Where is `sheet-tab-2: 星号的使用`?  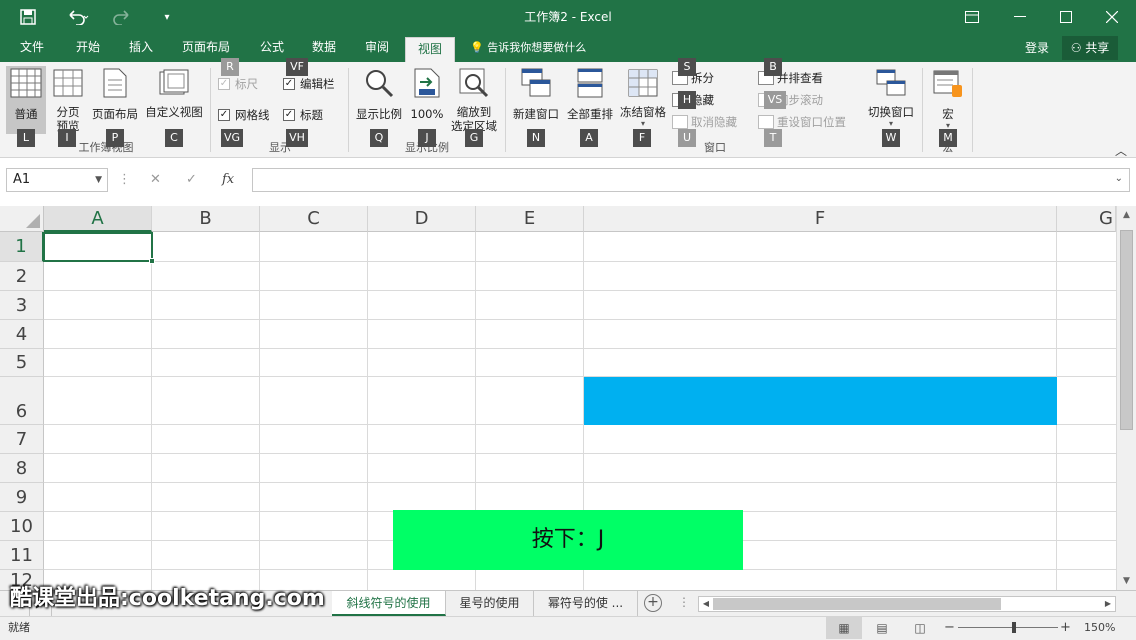
sheet-tab-2: 星号的使用 is located at coordinates (490, 603).